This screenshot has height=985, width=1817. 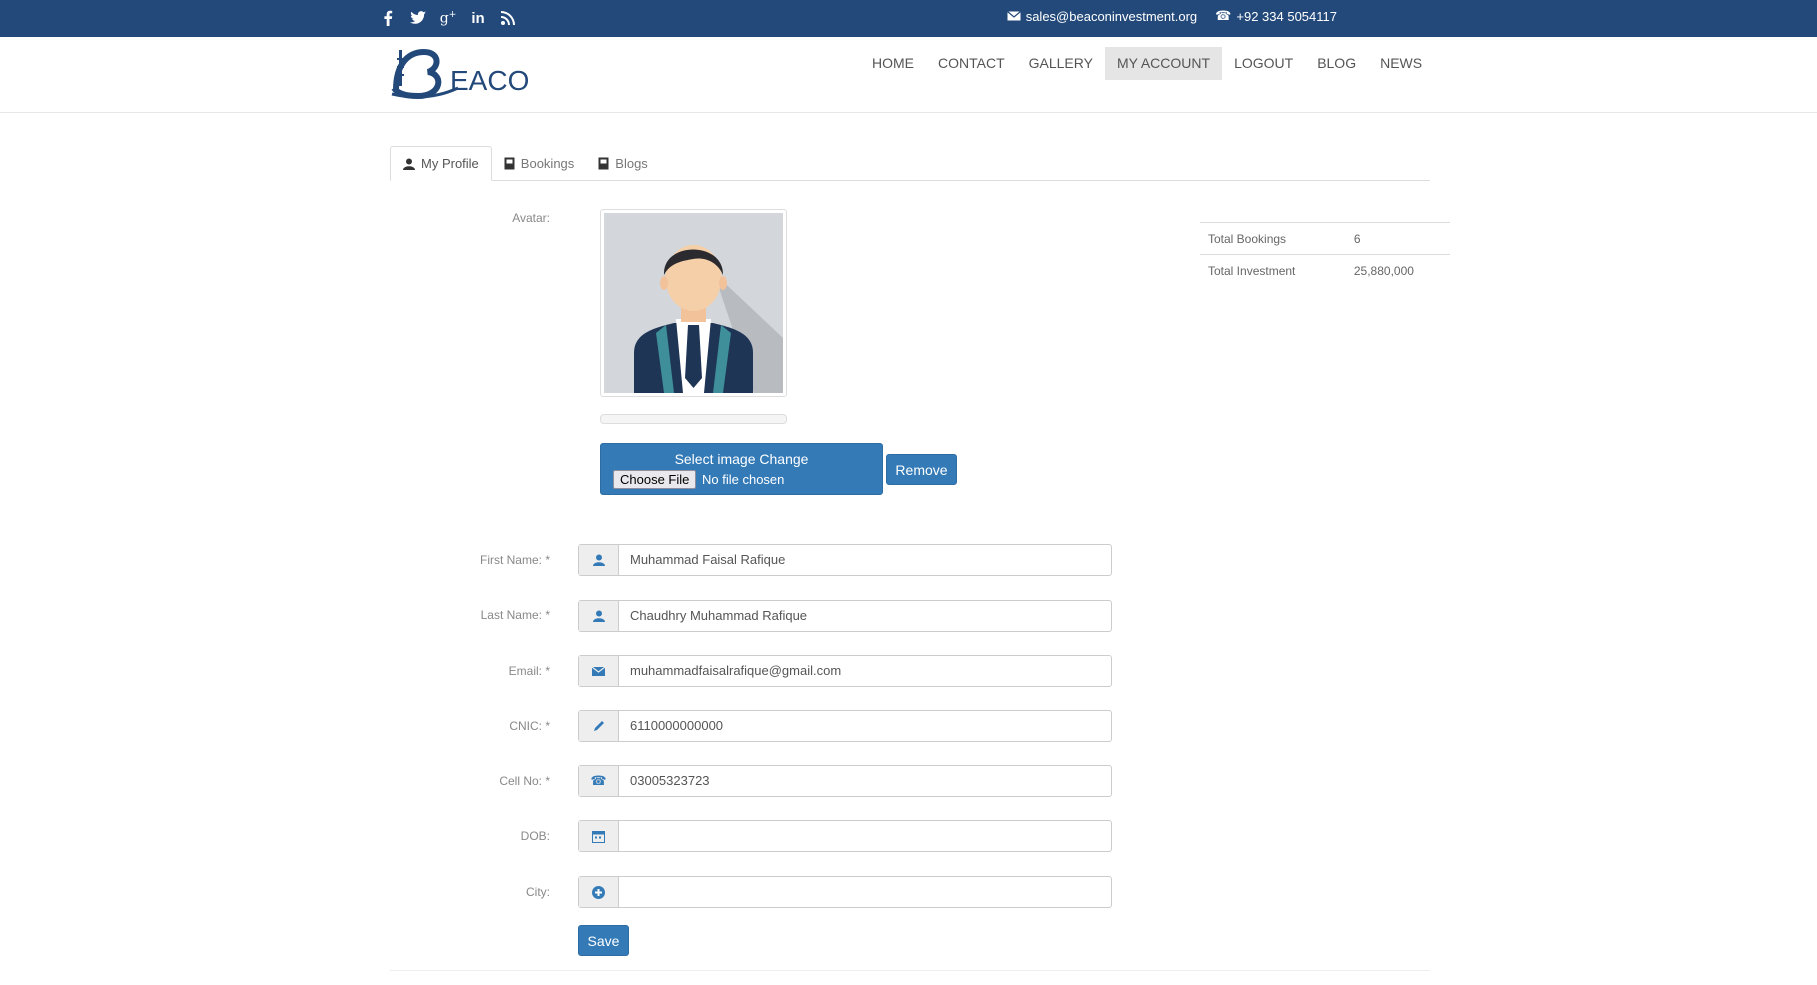 I want to click on table-row: Total Investment 25,880,000, so click(x=1325, y=270).